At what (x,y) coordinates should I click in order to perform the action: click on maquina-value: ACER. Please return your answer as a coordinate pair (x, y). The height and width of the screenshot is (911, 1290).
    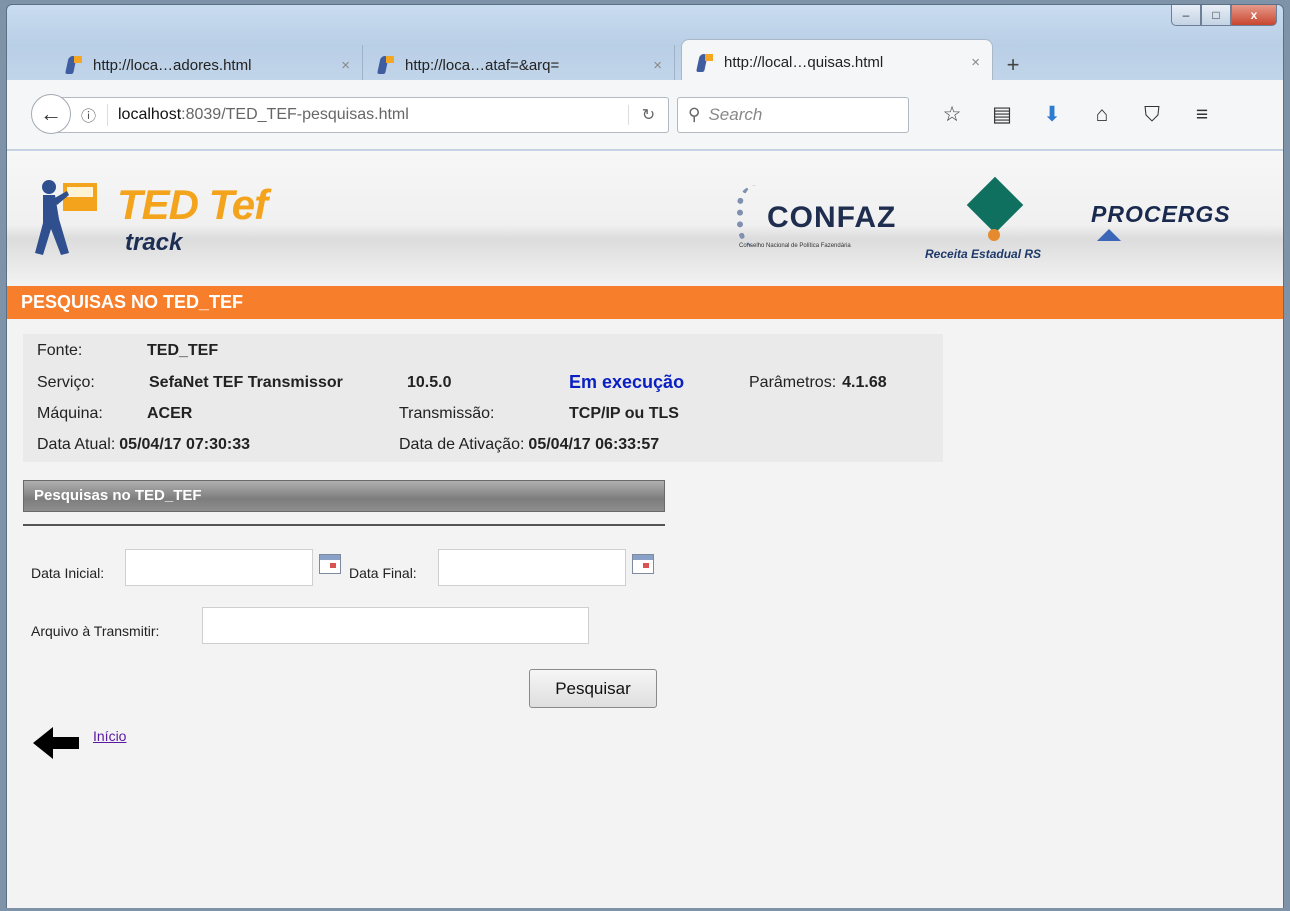
    Looking at the image, I should click on (170, 413).